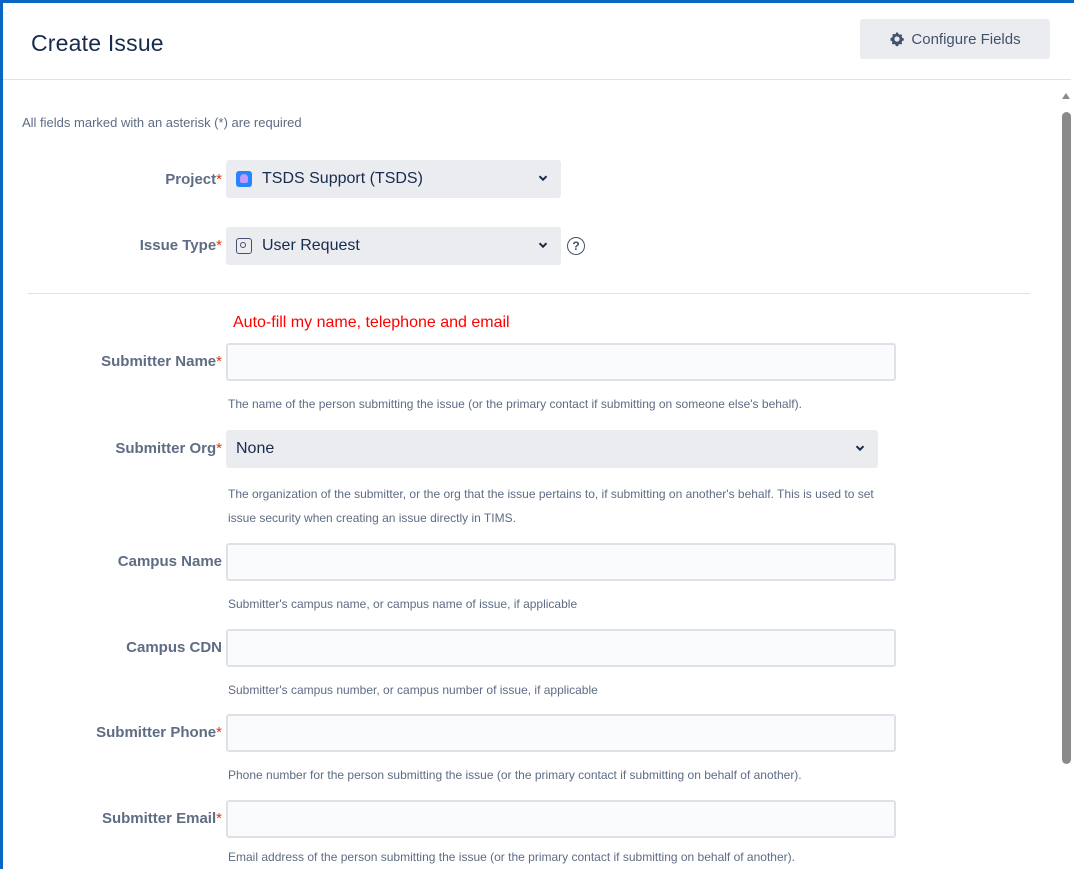  What do you see at coordinates (537, 41) in the screenshot?
I see `dialog-header: Create Issue Configure Fields` at bounding box center [537, 41].